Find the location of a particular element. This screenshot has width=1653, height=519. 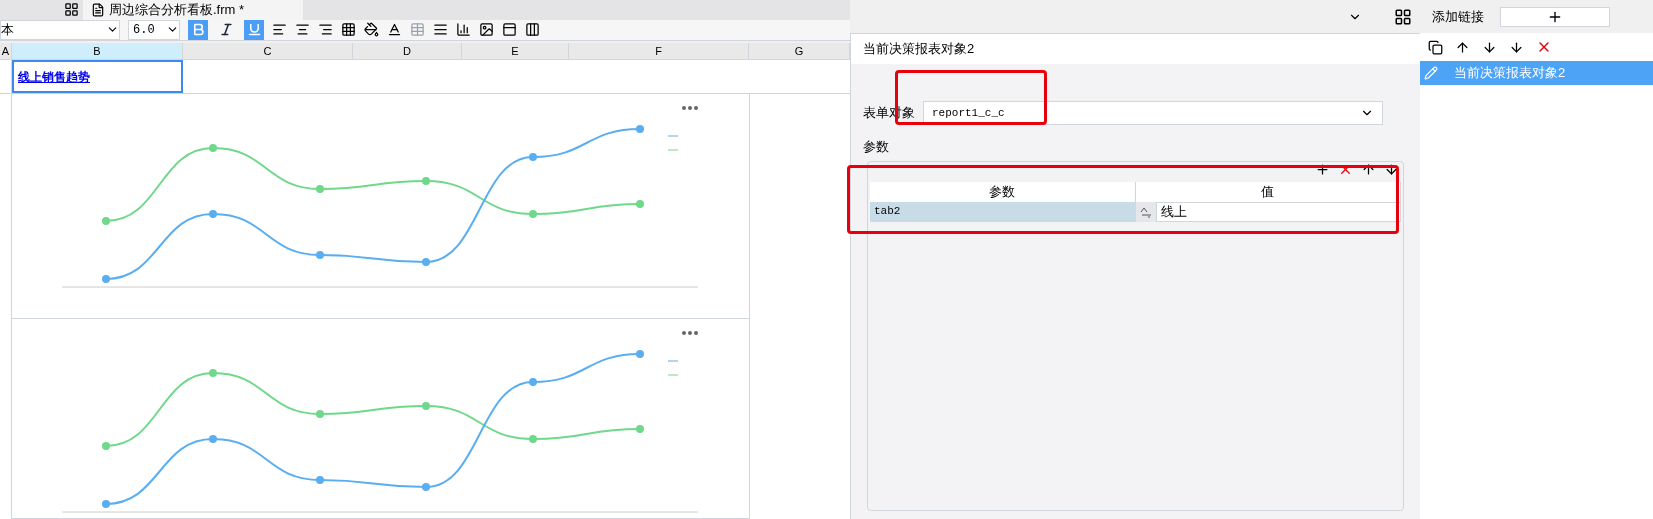

add-icon is located at coordinates (1322, 169).